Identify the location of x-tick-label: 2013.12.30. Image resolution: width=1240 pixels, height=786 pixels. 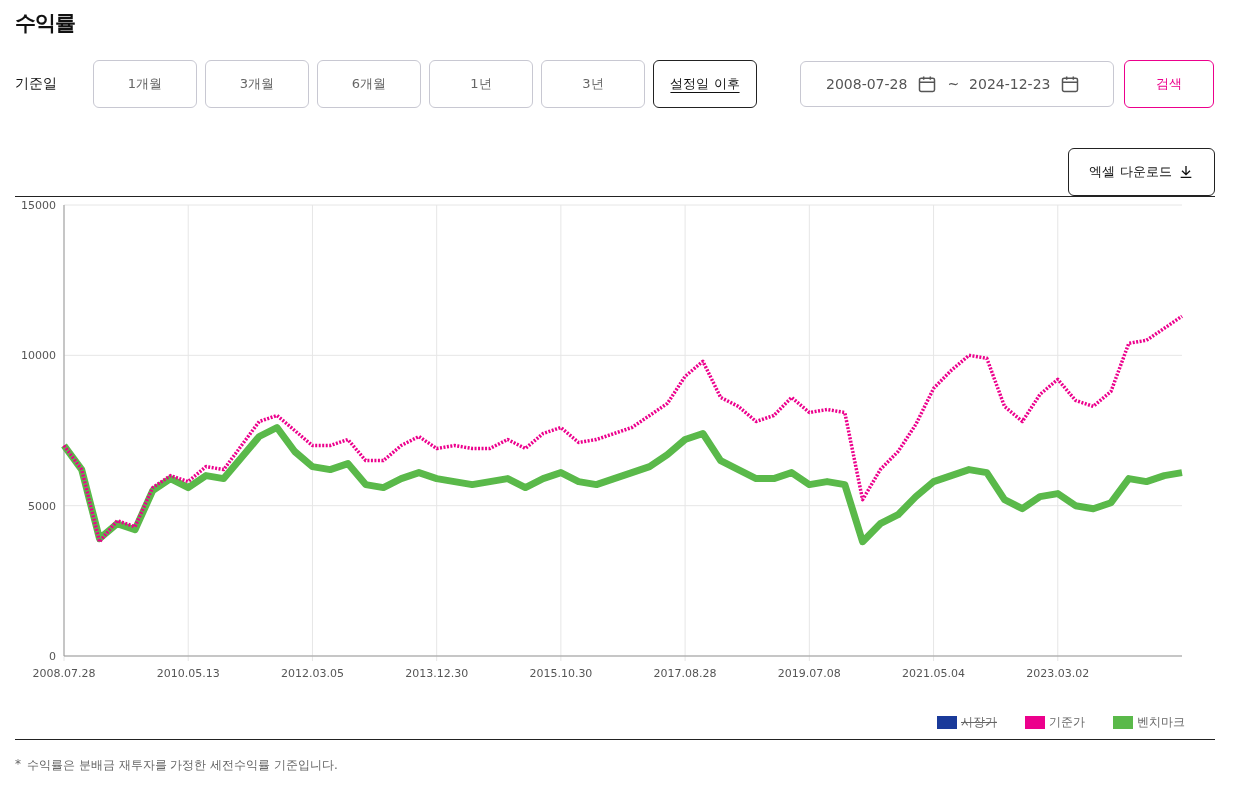
(437, 673).